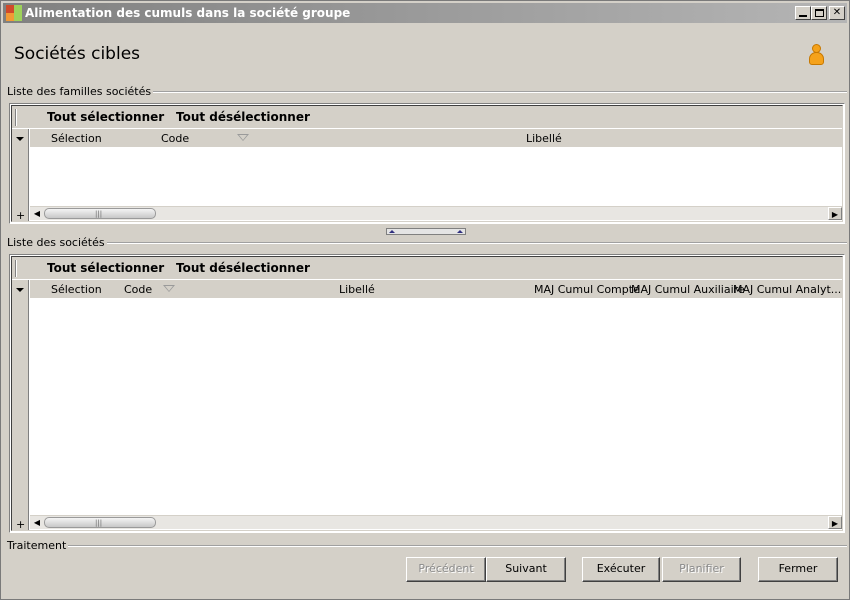 The height and width of the screenshot is (600, 850). Describe the element at coordinates (105, 117) in the screenshot. I see `families-select-all-button: Tout sélectionner` at that location.